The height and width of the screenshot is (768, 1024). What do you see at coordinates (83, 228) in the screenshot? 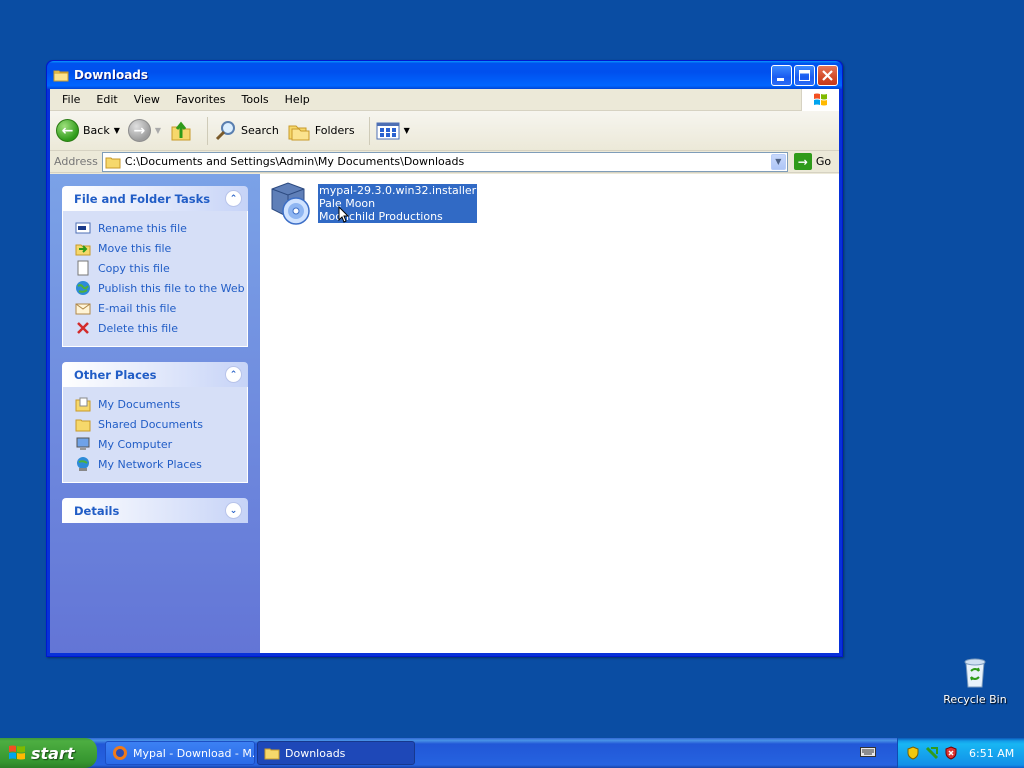
I see `rename-icon` at bounding box center [83, 228].